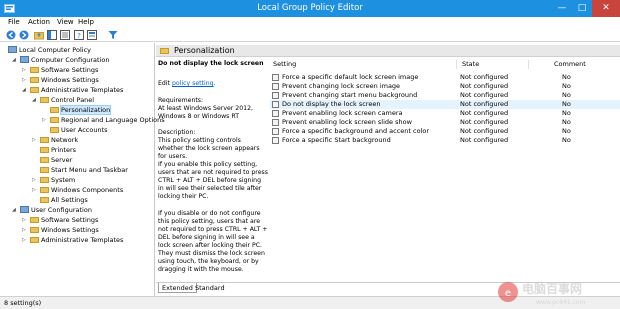  I want to click on edit-line: Edit policy setting., so click(187, 83).